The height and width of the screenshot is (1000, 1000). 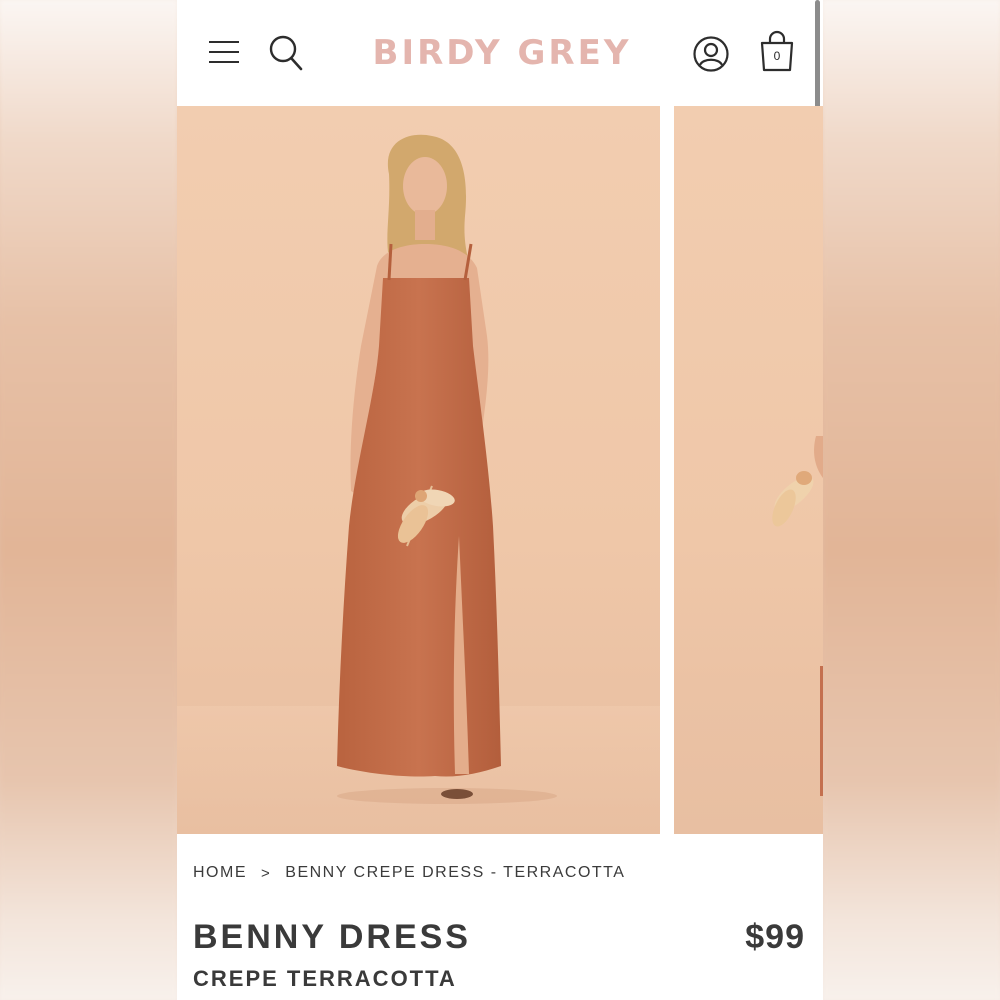 I want to click on shopping-bag-button: 0, so click(x=777, y=52).